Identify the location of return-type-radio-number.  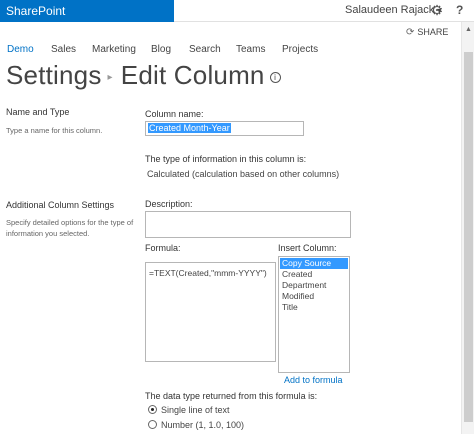
(152, 424).